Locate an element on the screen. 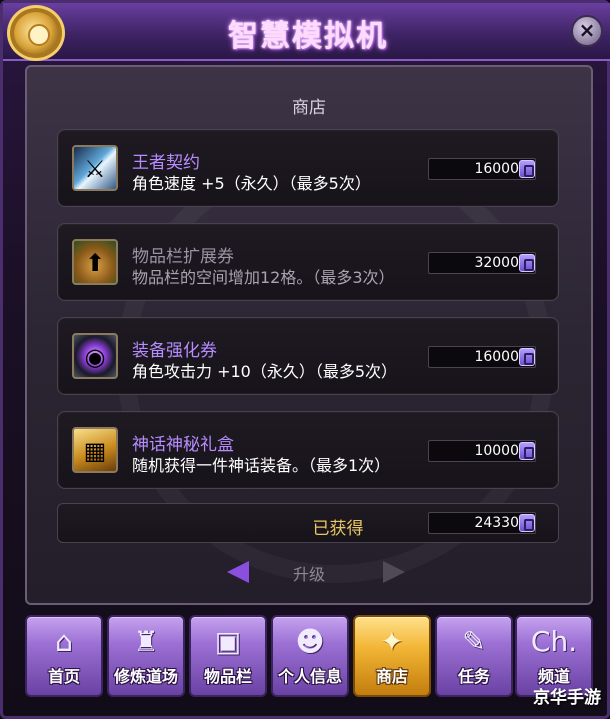 This screenshot has width=610, height=719. obtained-value: 24330 is located at coordinates (496, 523).